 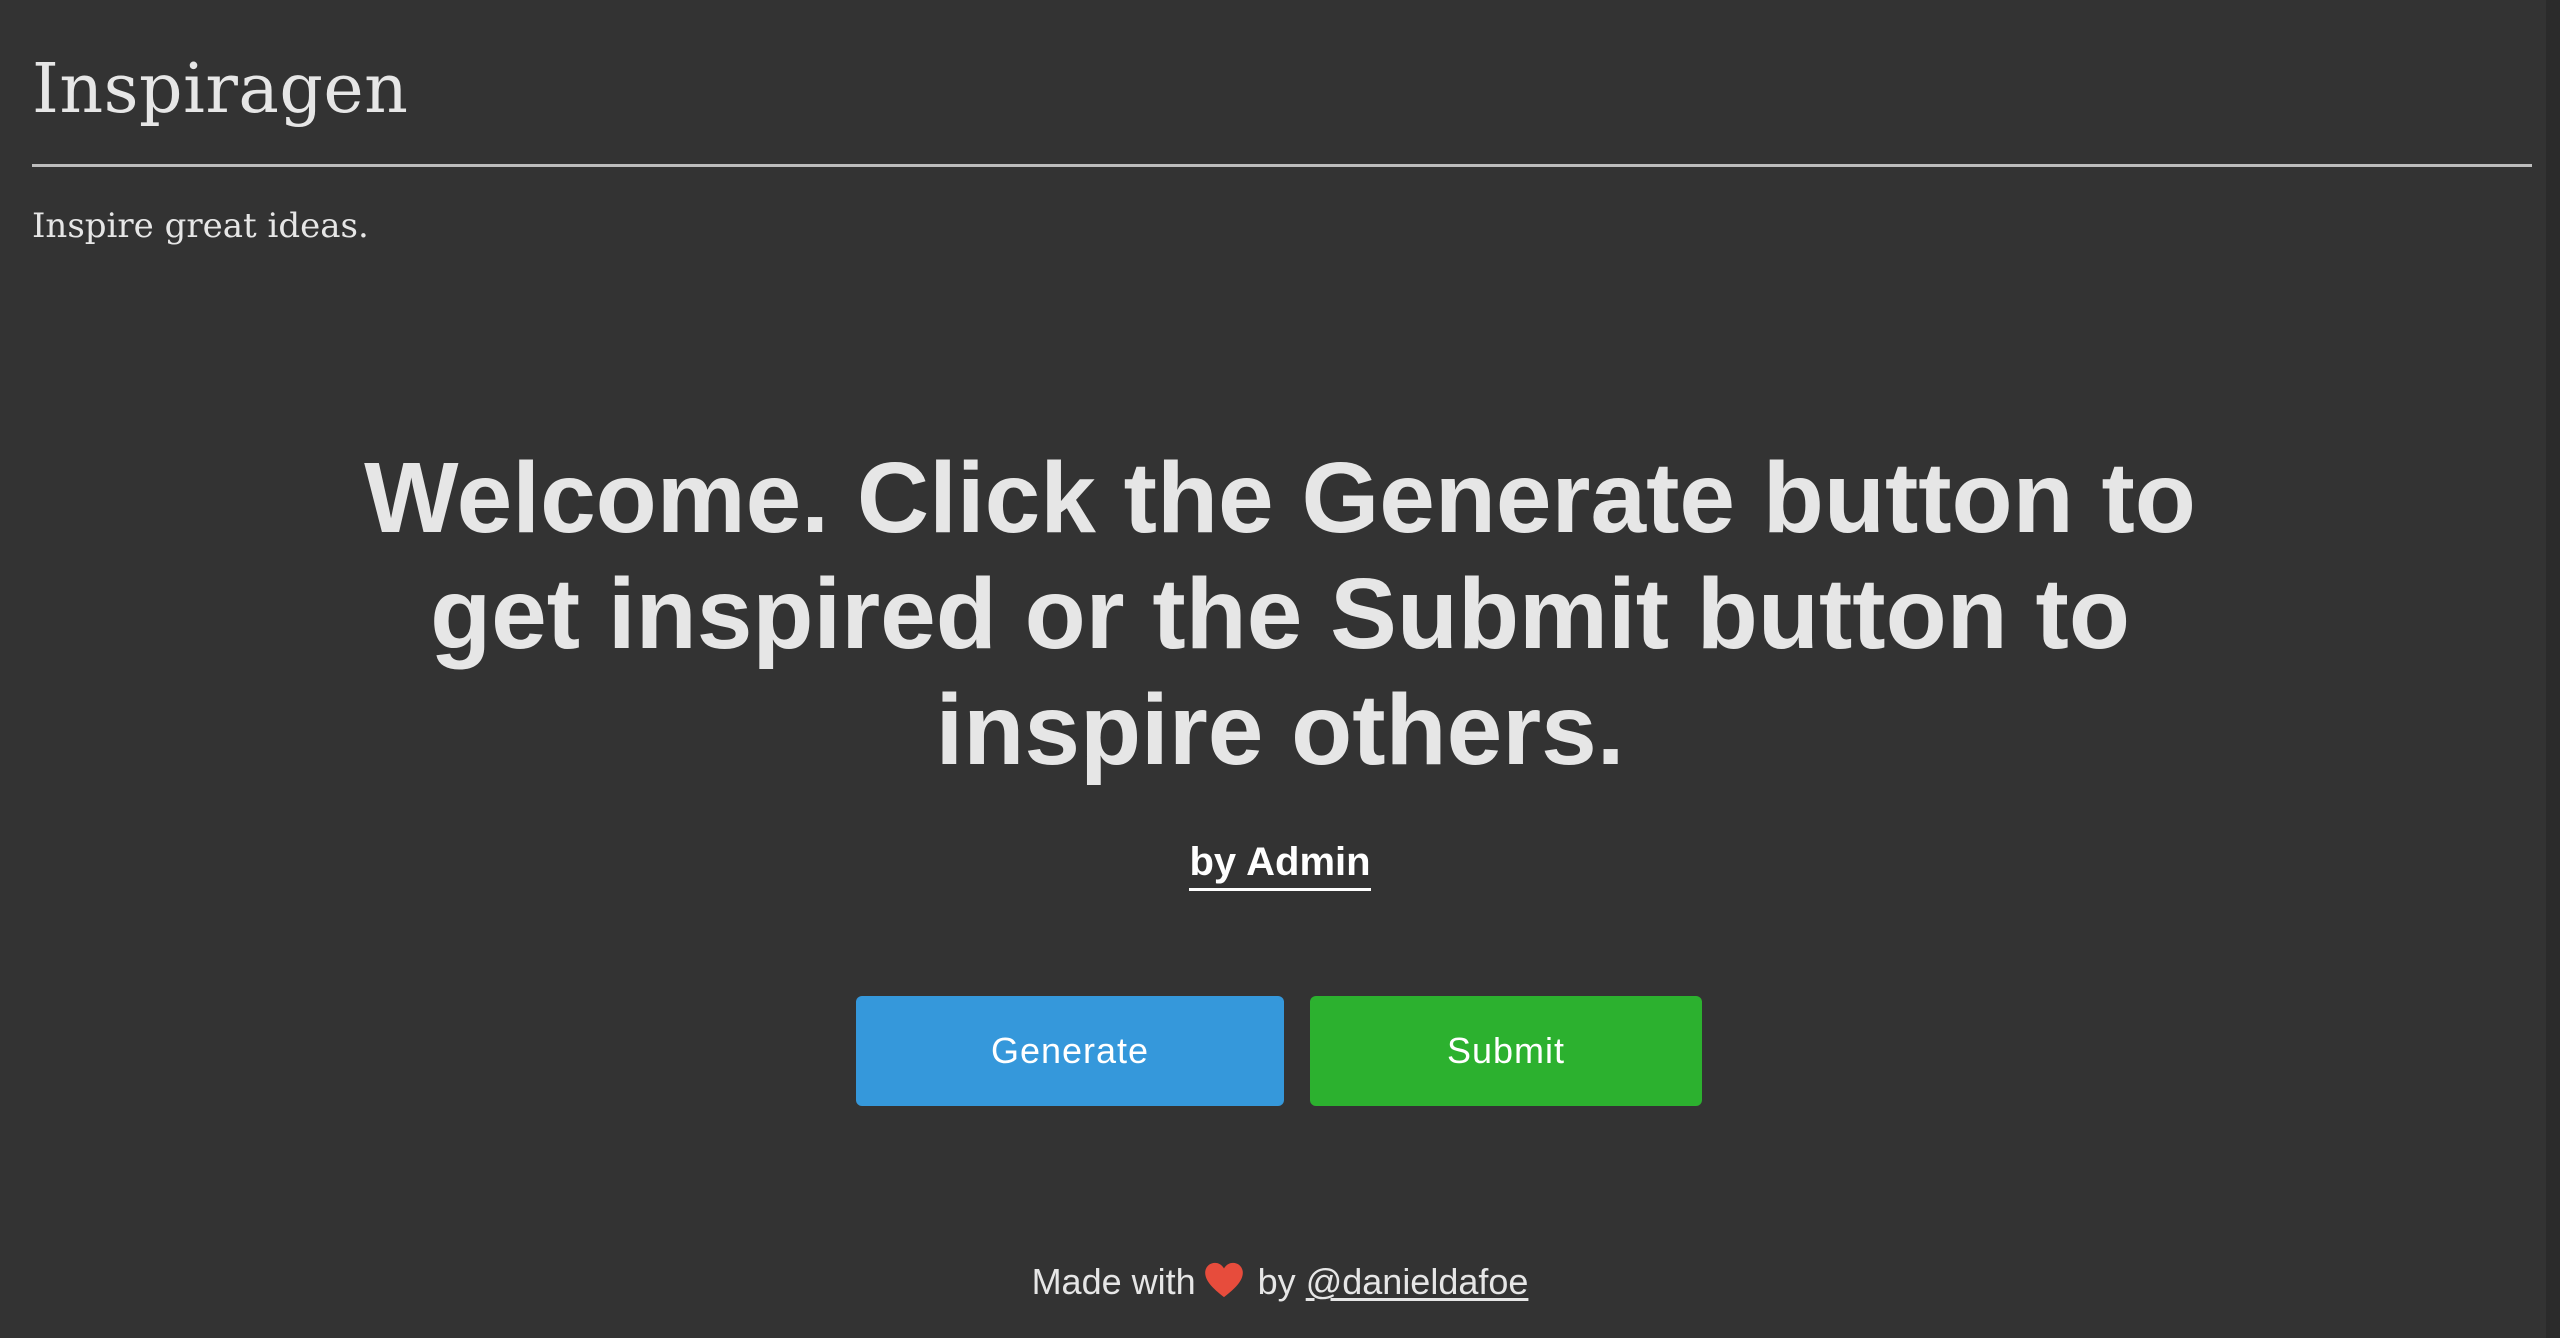 I want to click on submit-button: Submit, so click(x=1506, y=1051).